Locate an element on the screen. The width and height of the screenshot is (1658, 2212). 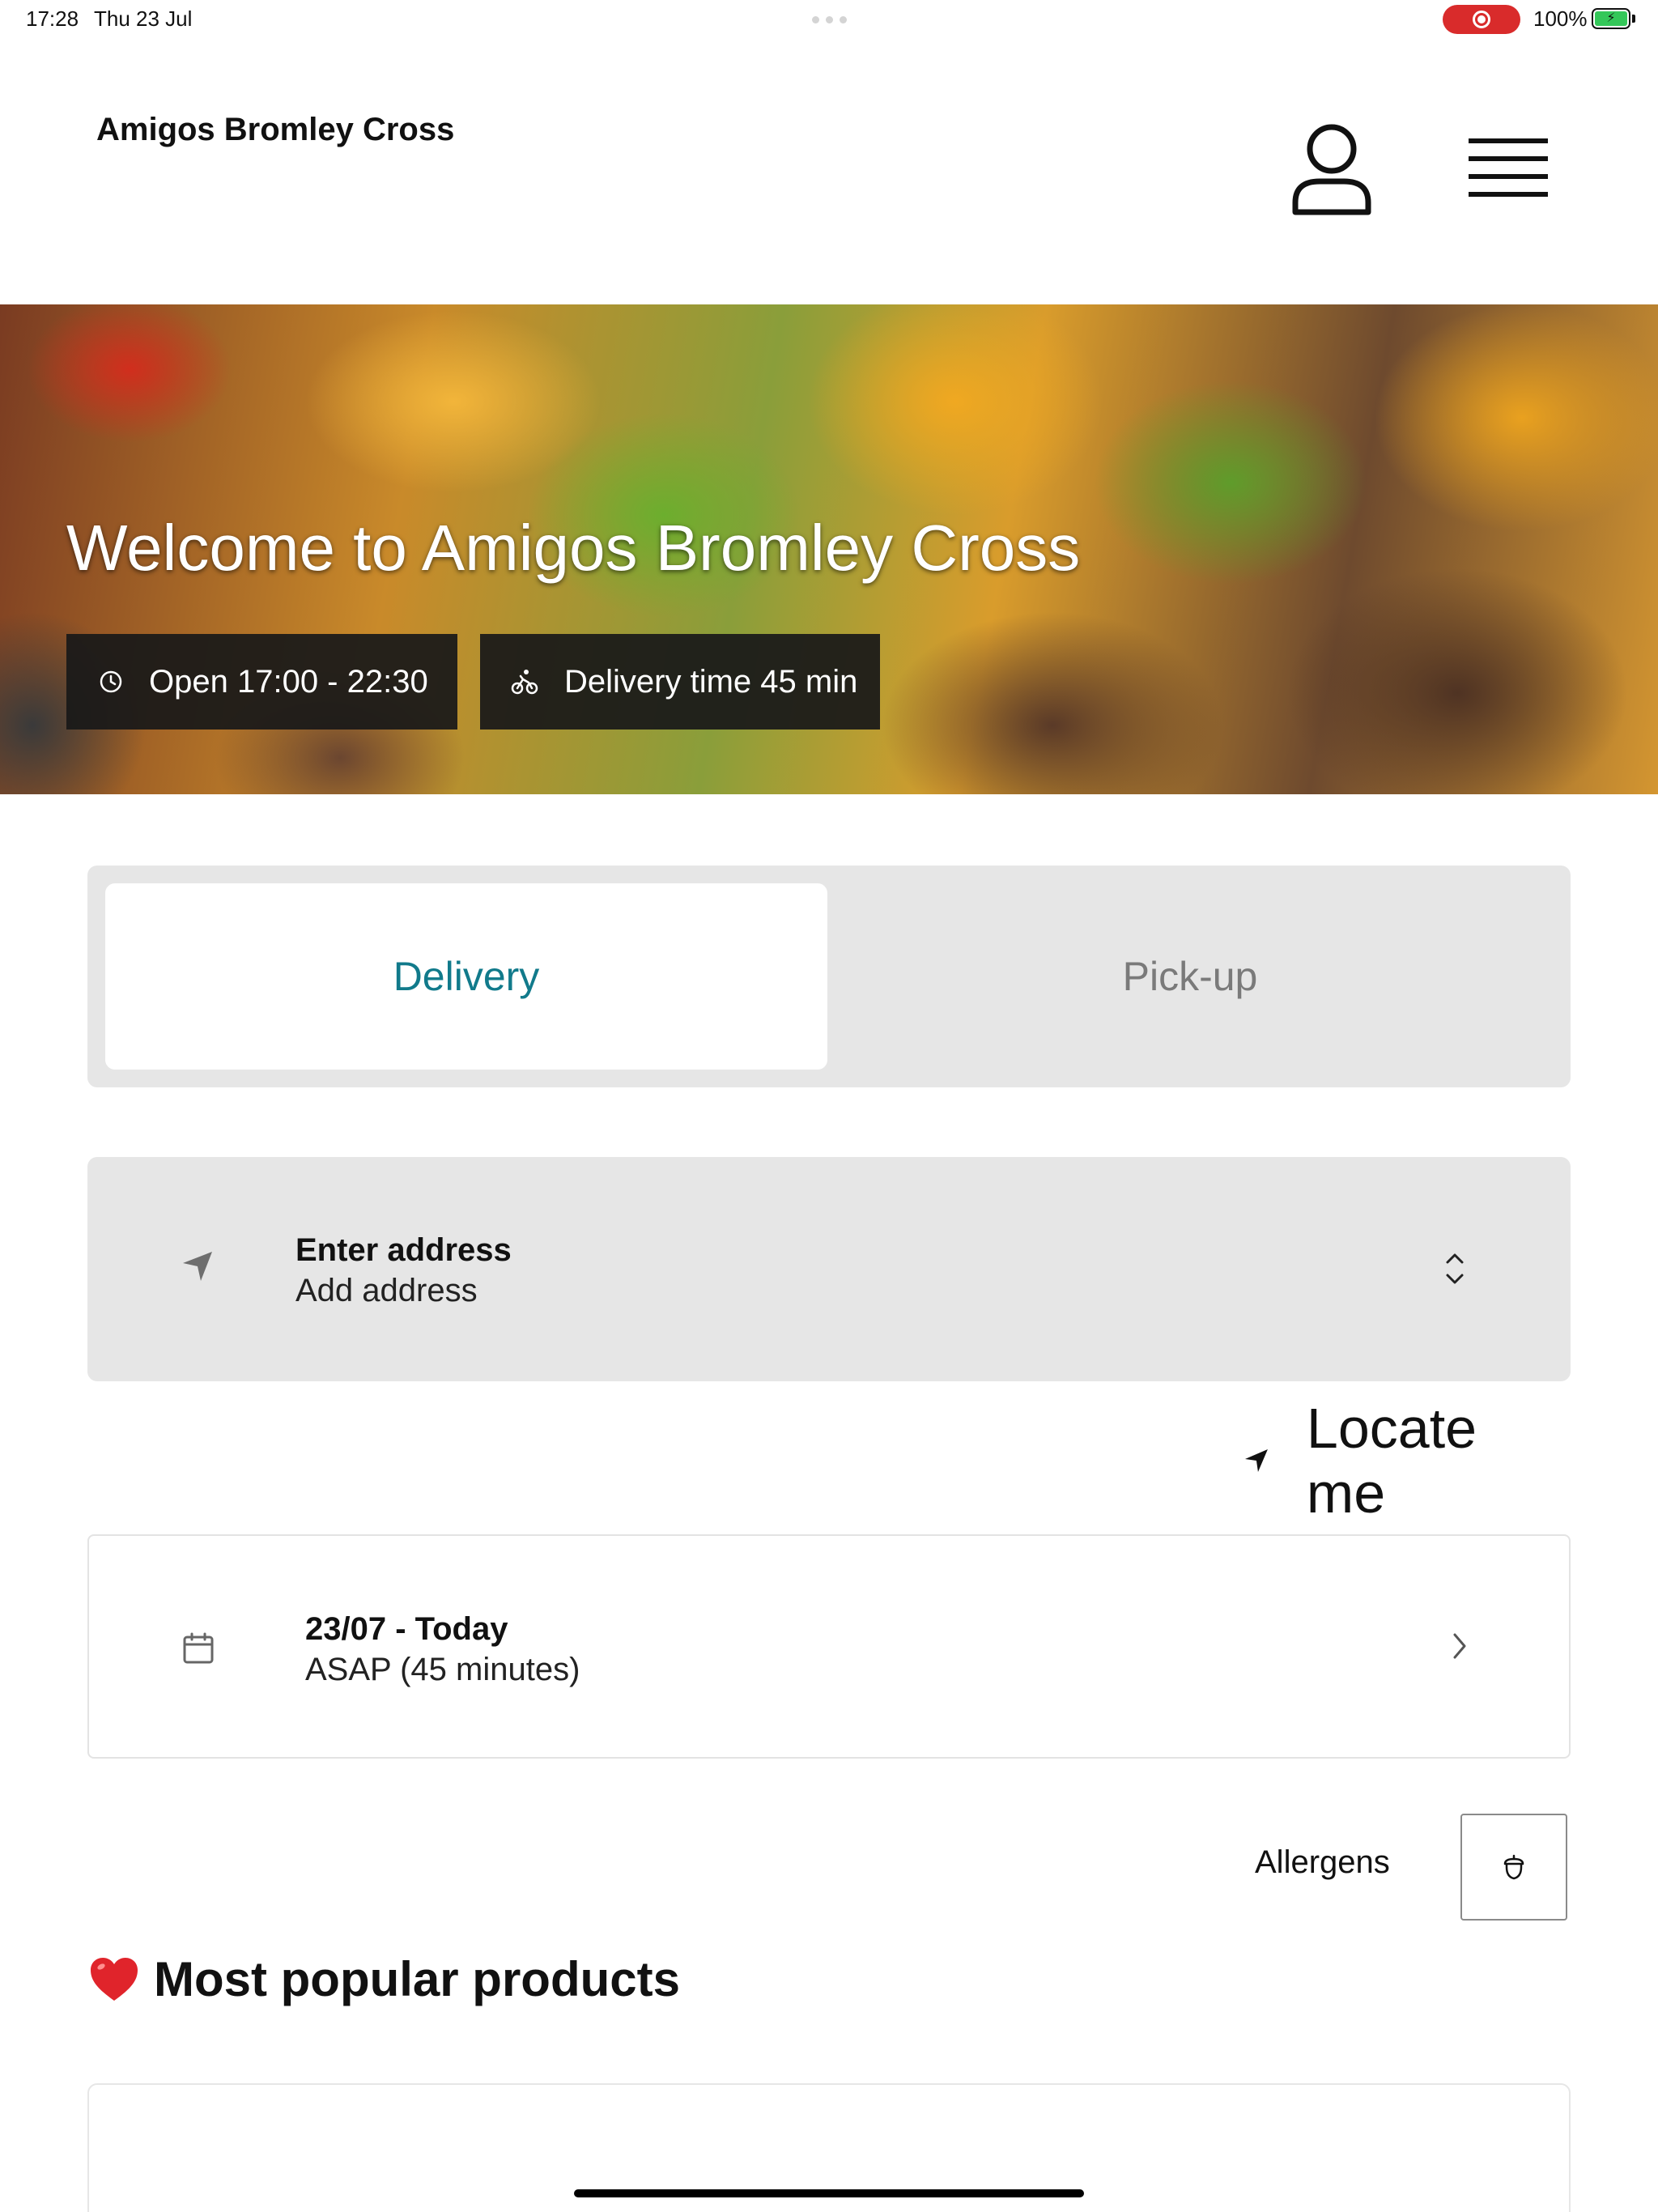
hamburger-menu-icon is located at coordinates (1508, 167).